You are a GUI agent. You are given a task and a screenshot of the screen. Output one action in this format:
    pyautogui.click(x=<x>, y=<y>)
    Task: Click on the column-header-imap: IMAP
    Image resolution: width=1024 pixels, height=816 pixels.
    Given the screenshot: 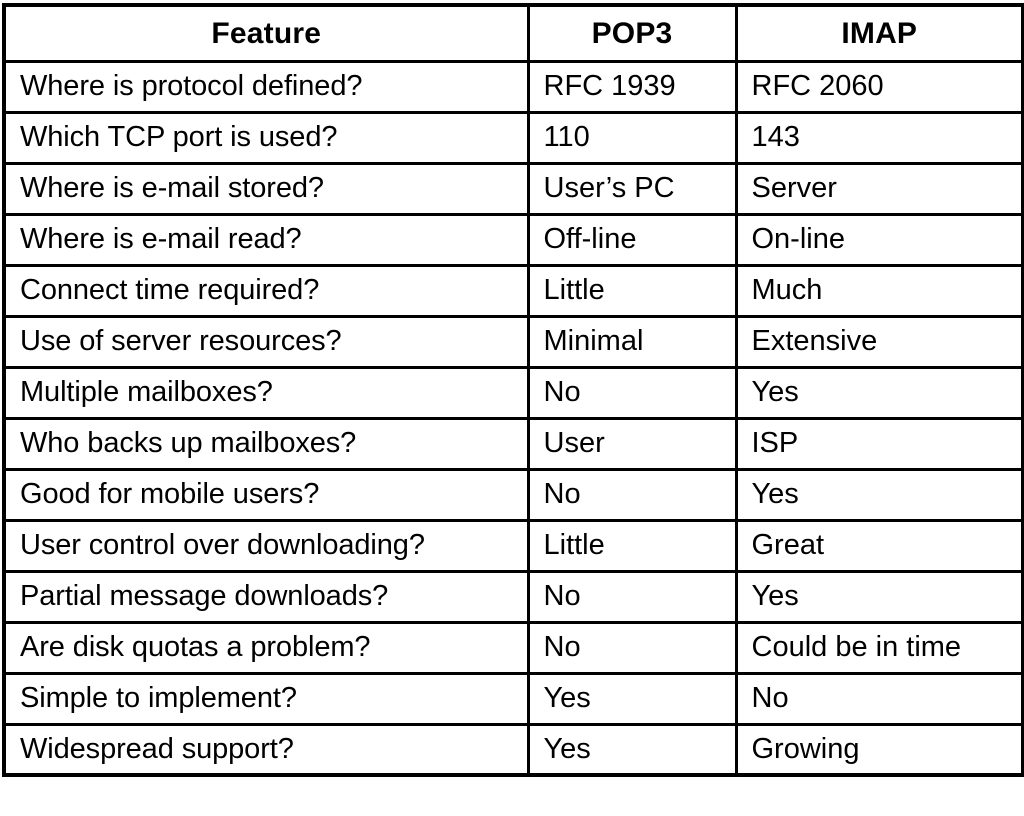 What is the action you would take?
    pyautogui.click(x=879, y=33)
    